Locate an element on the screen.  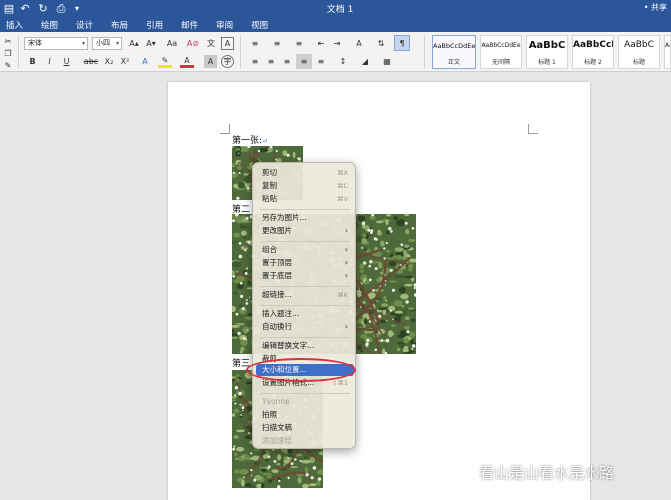
style-heading-1: AaBbC 标题 1 is located at coordinates (547, 52).